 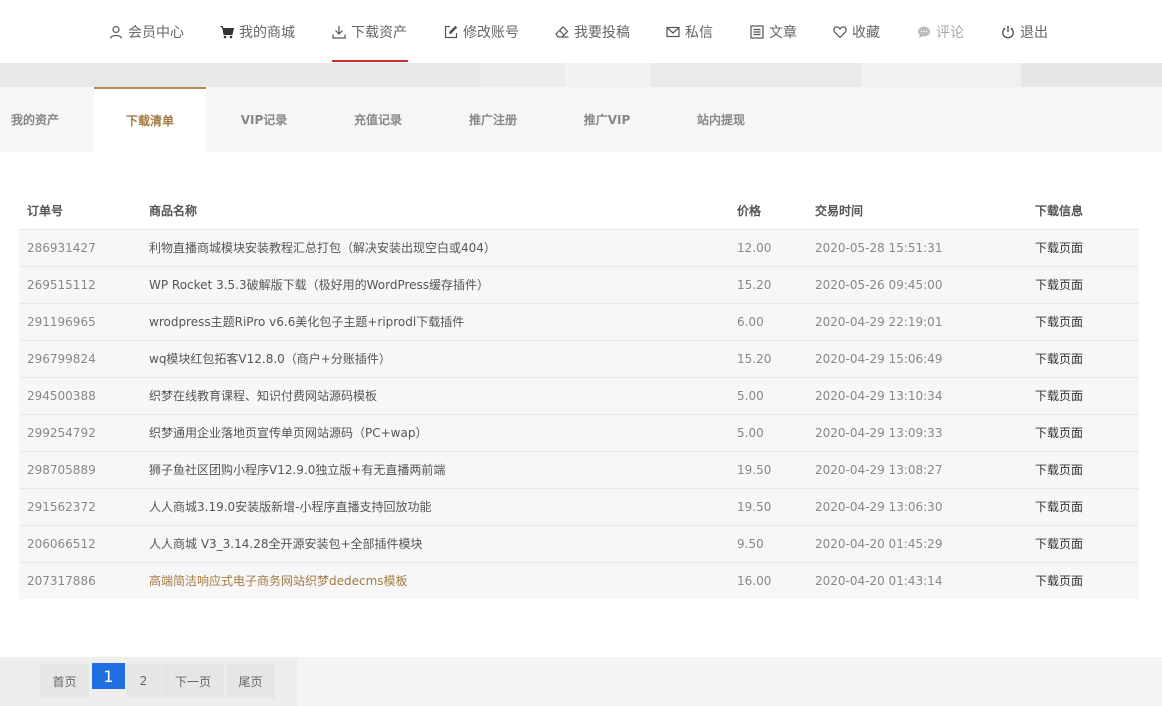 What do you see at coordinates (879, 358) in the screenshot?
I see `trade-time: 2020-04-29 15:06:49` at bounding box center [879, 358].